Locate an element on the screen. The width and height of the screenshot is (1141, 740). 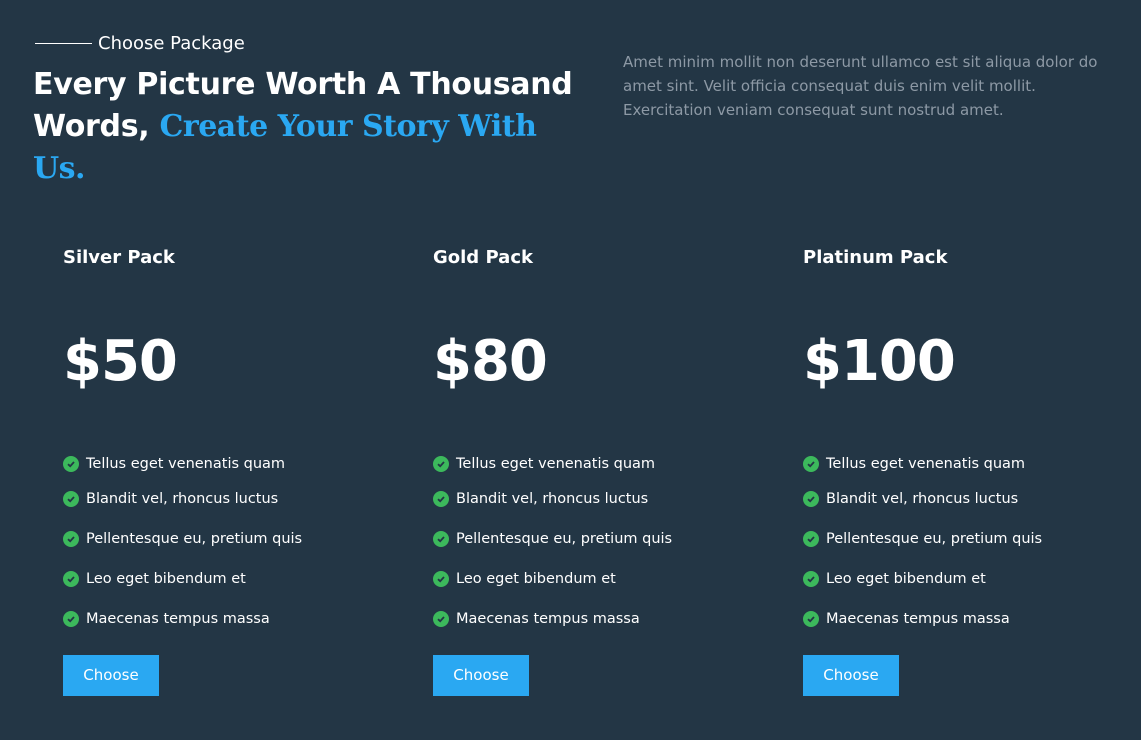
package-name: Silver Pack is located at coordinates (119, 257).